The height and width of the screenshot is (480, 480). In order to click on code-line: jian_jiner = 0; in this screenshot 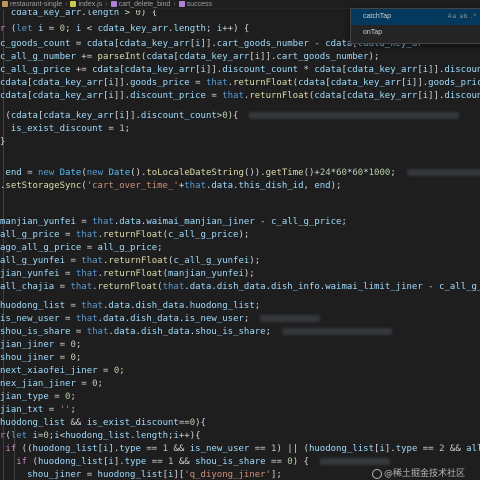, I will do `click(41, 345)`.